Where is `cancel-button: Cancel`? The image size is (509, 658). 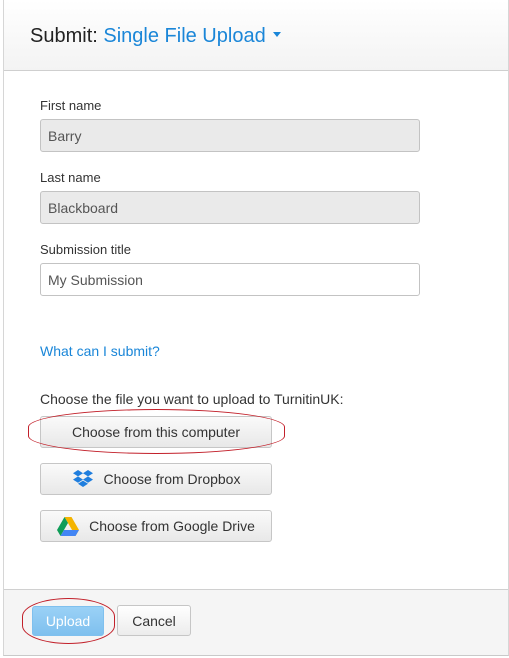 cancel-button: Cancel is located at coordinates (154, 620).